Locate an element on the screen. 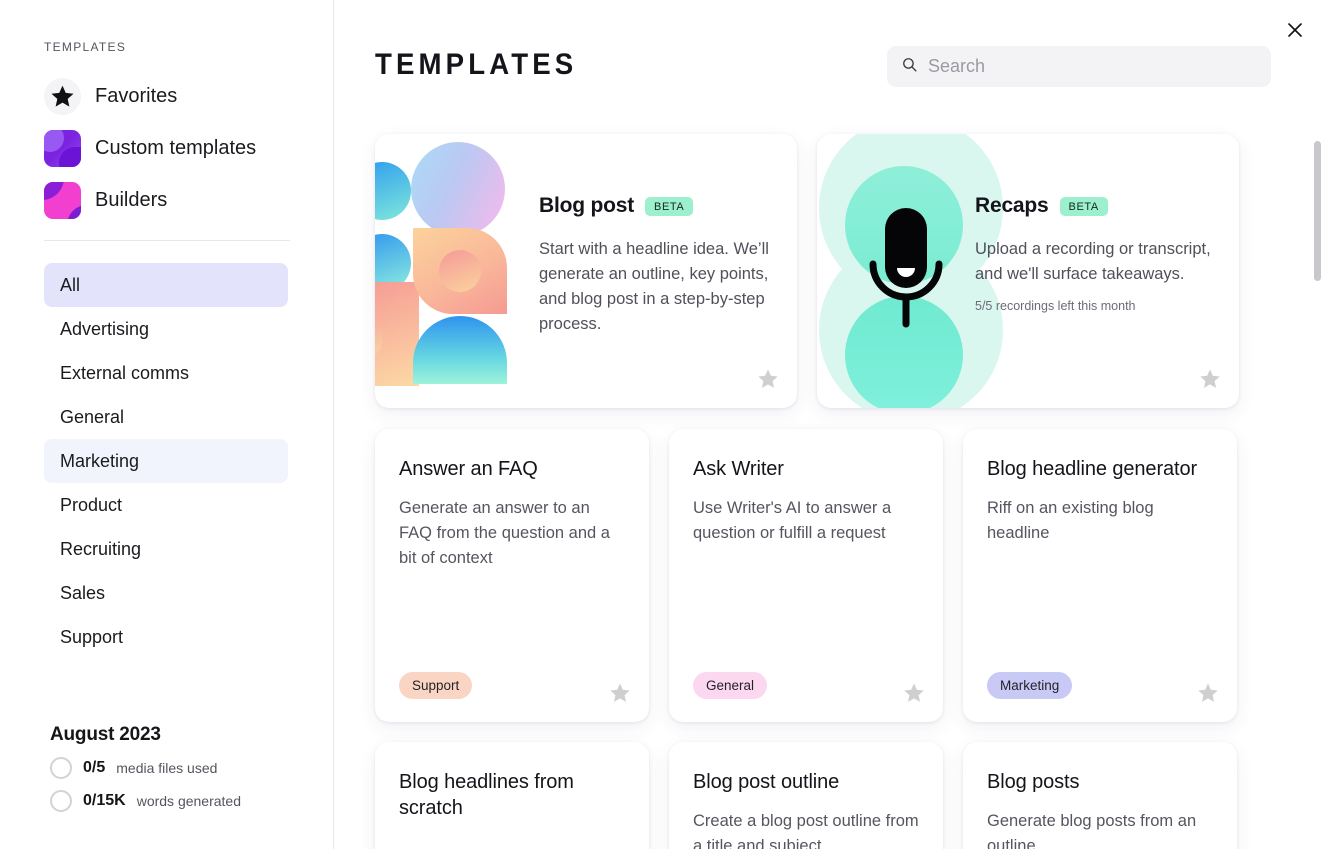  sidebar-item-custom-templates: Custom templates is located at coordinates (167, 148).